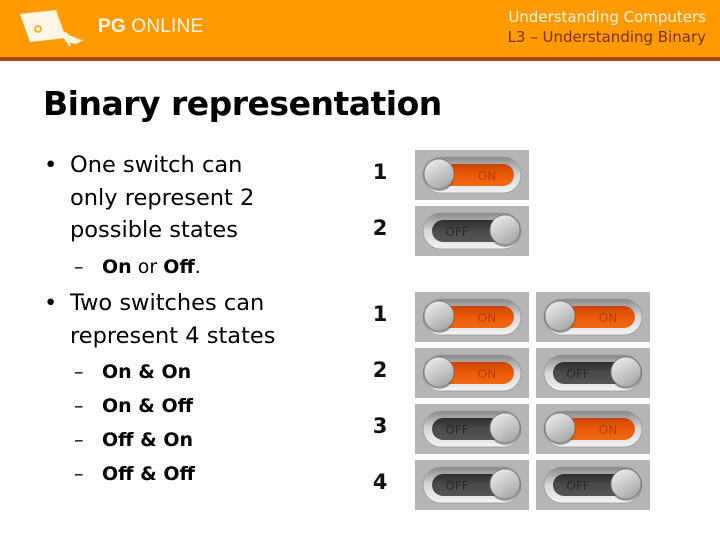  I want to click on sub-bullet-item: – Off & Off, so click(134, 474).